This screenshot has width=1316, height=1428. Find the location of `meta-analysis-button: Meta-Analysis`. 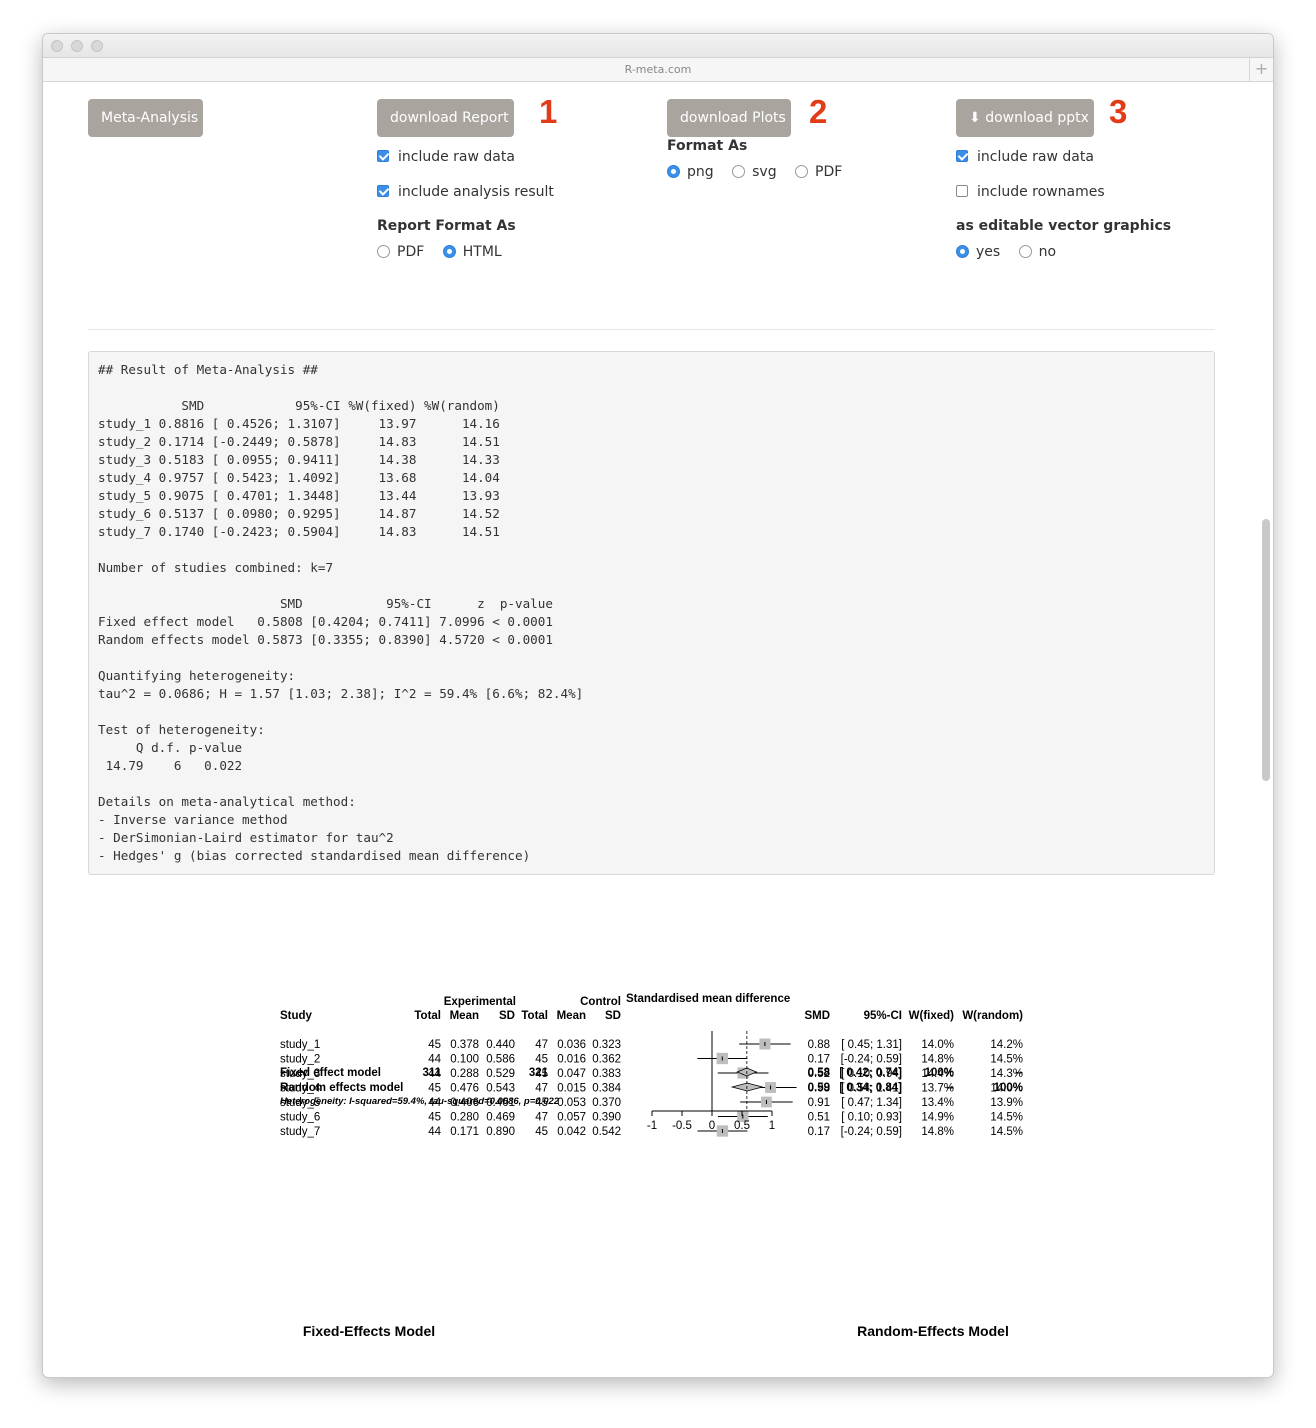

meta-analysis-button: Meta-Analysis is located at coordinates (145, 118).